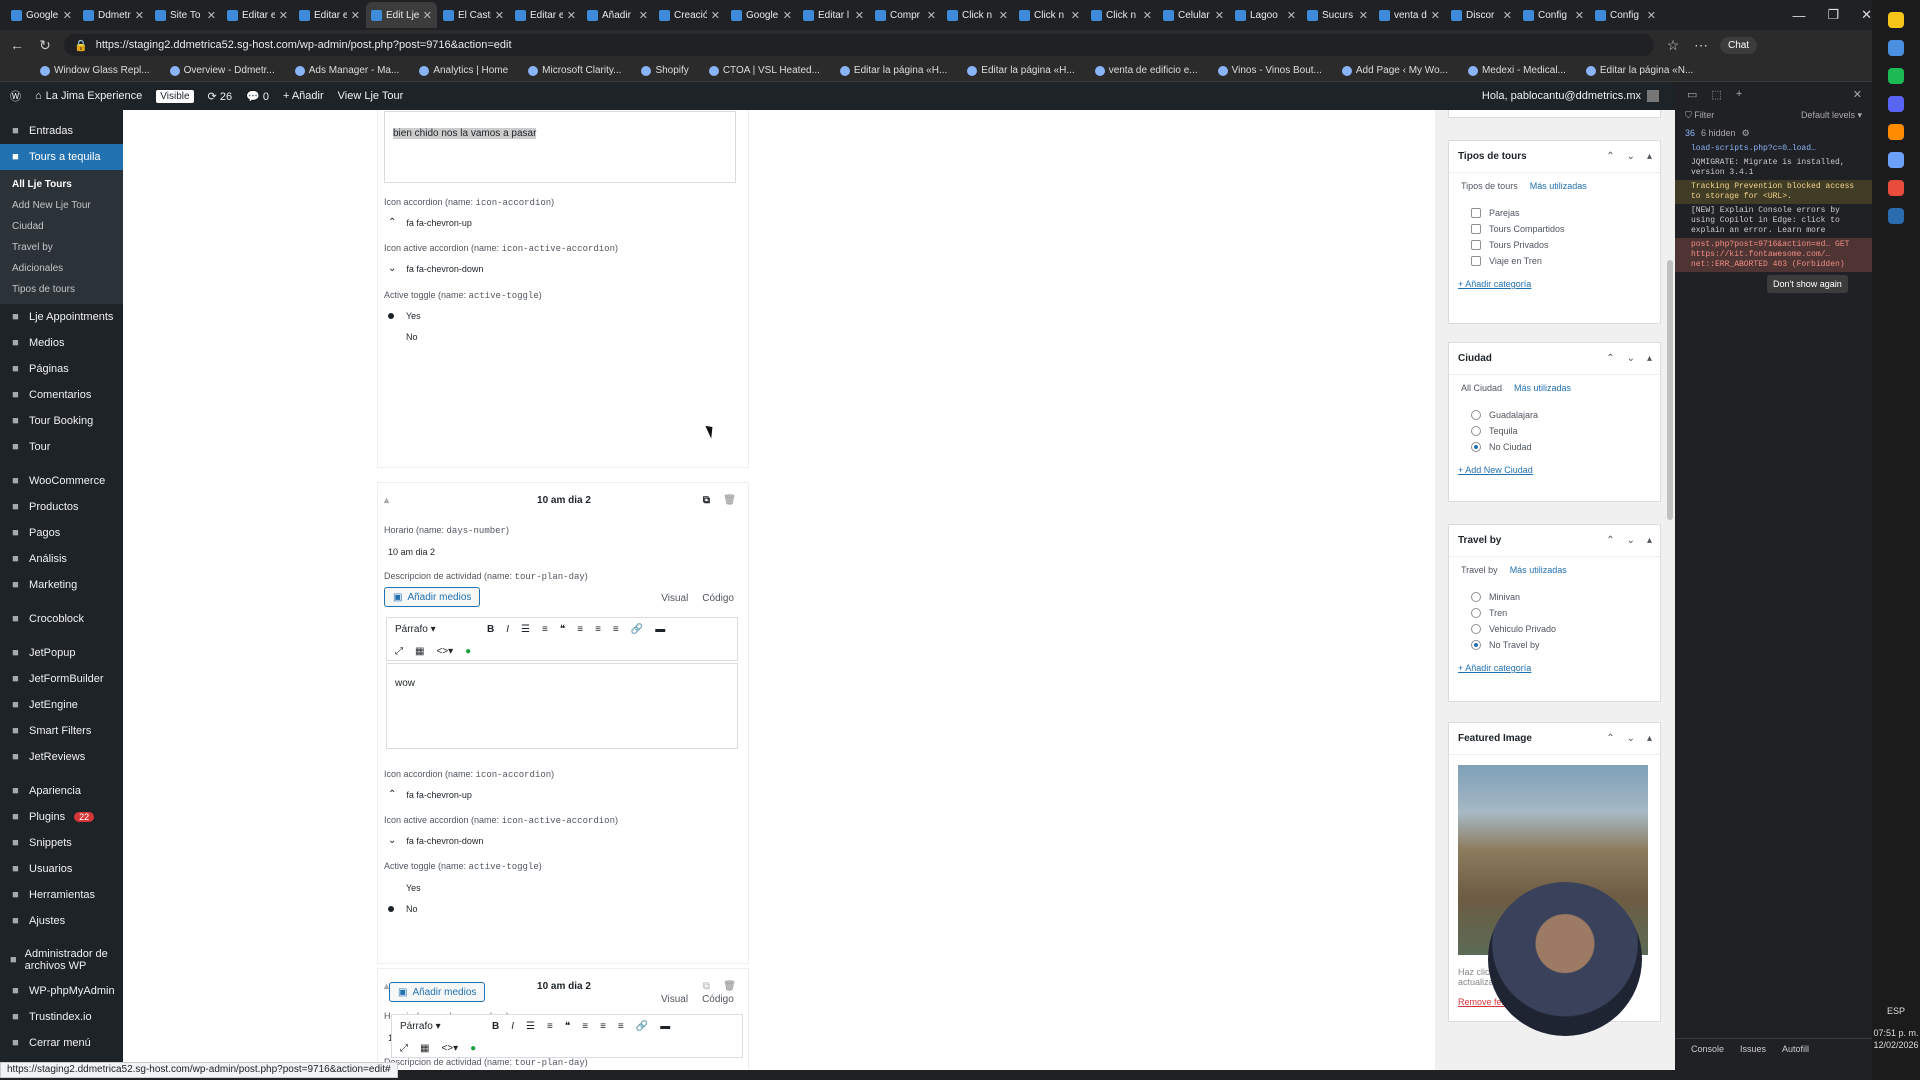 The height and width of the screenshot is (1080, 1920). Describe the element at coordinates (61, 447) in the screenshot. I see `sidebar-item: ■ Tour` at that location.